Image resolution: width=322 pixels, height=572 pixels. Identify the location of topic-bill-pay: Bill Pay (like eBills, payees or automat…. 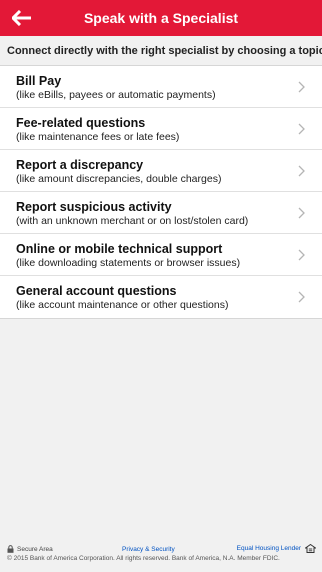
(161, 87).